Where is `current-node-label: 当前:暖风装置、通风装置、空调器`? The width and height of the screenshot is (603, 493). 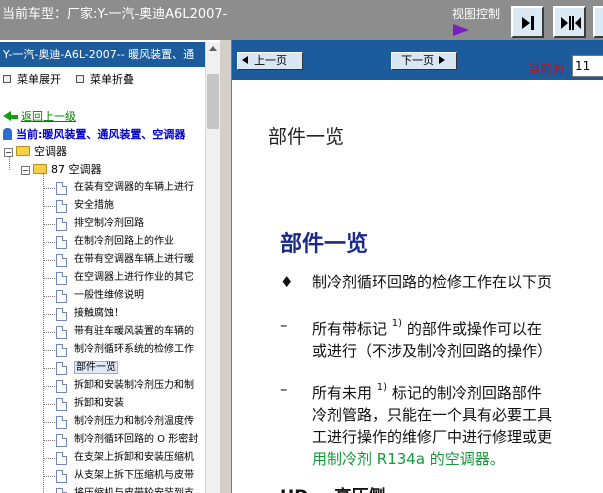
current-node-label: 当前:暖风装置、通风装置、空调器 is located at coordinates (94, 134).